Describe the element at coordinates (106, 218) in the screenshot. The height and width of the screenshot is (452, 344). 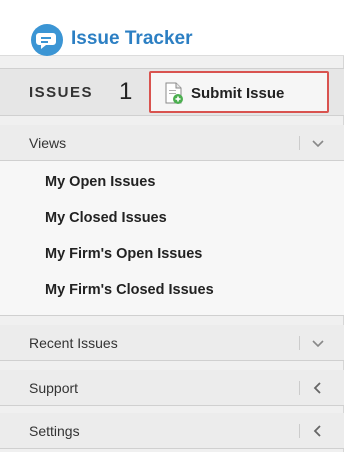
I see `view-item-label: My Closed Issues` at that location.